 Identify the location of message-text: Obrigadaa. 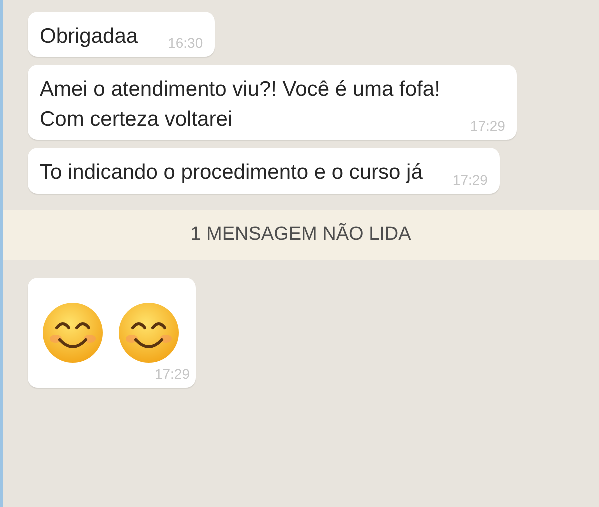
(89, 37).